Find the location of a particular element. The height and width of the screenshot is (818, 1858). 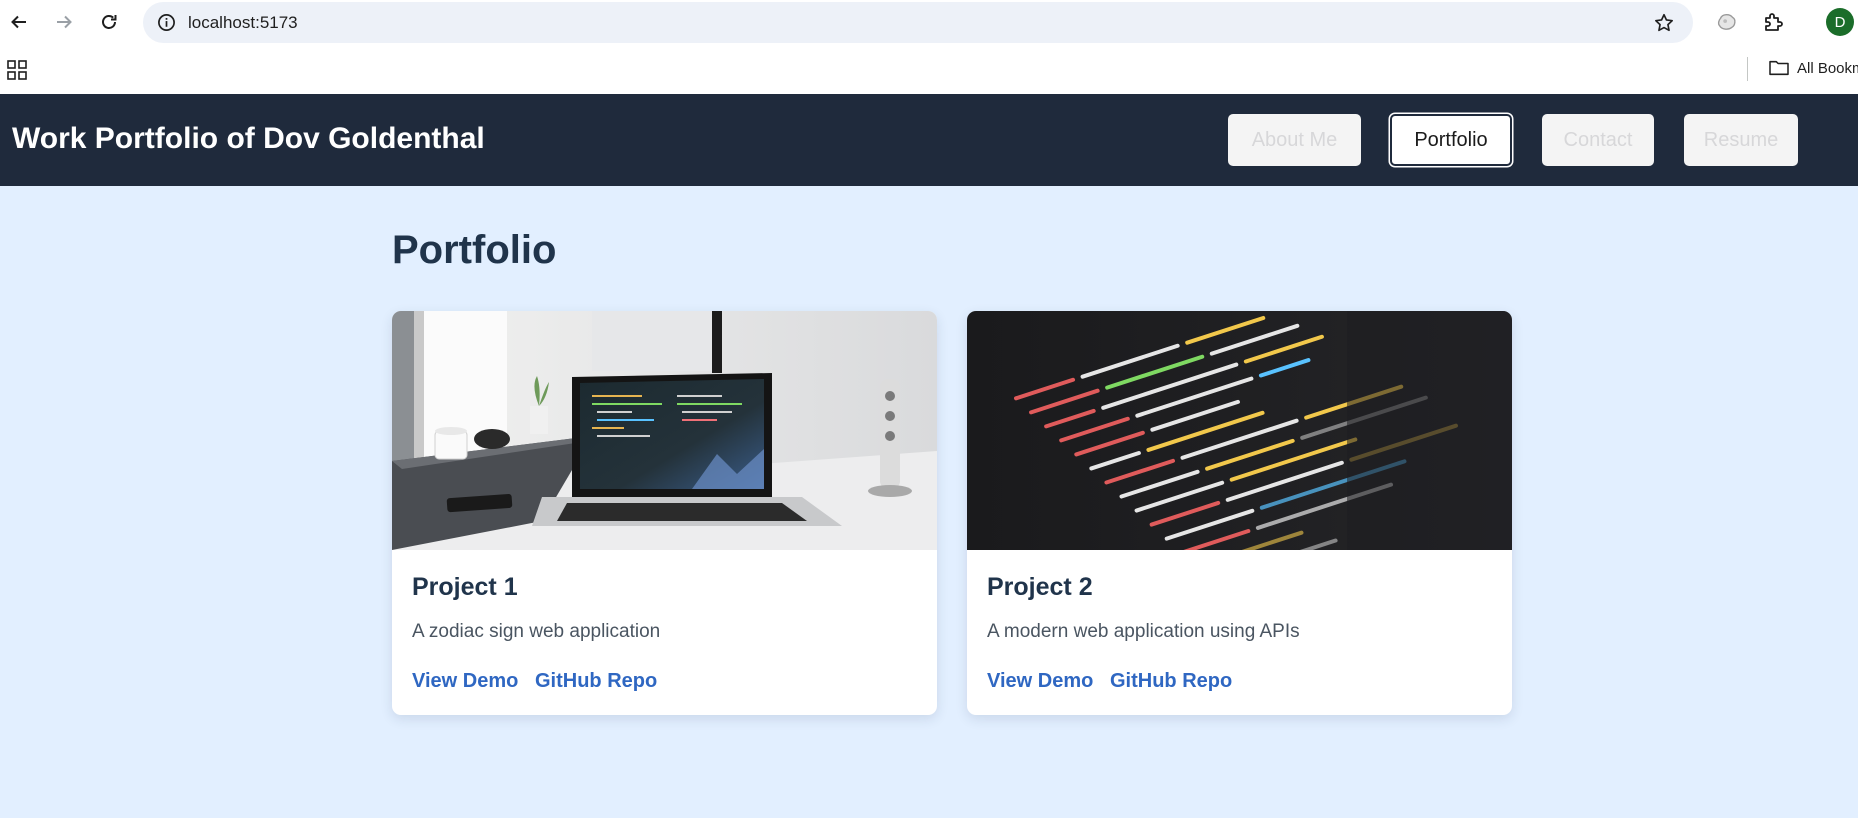

page-title: Portfolio is located at coordinates (474, 250).